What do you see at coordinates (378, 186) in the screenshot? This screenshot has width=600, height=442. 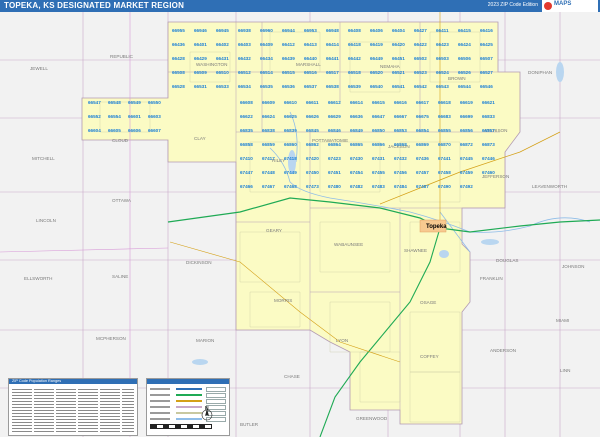 I see `zip-label: 67483` at bounding box center [378, 186].